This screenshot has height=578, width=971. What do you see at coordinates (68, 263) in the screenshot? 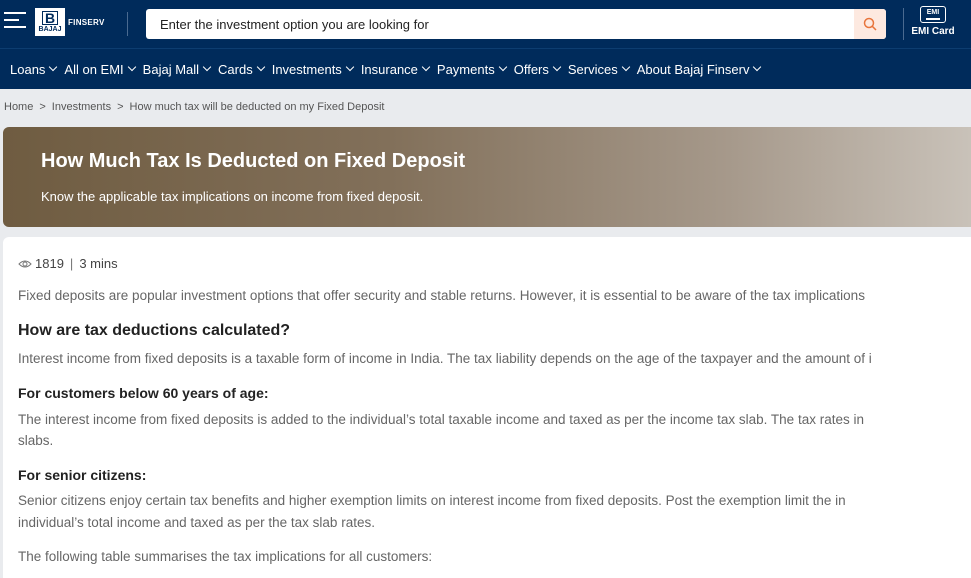
I see `article-meta: 1819 | 3 mins` at bounding box center [68, 263].